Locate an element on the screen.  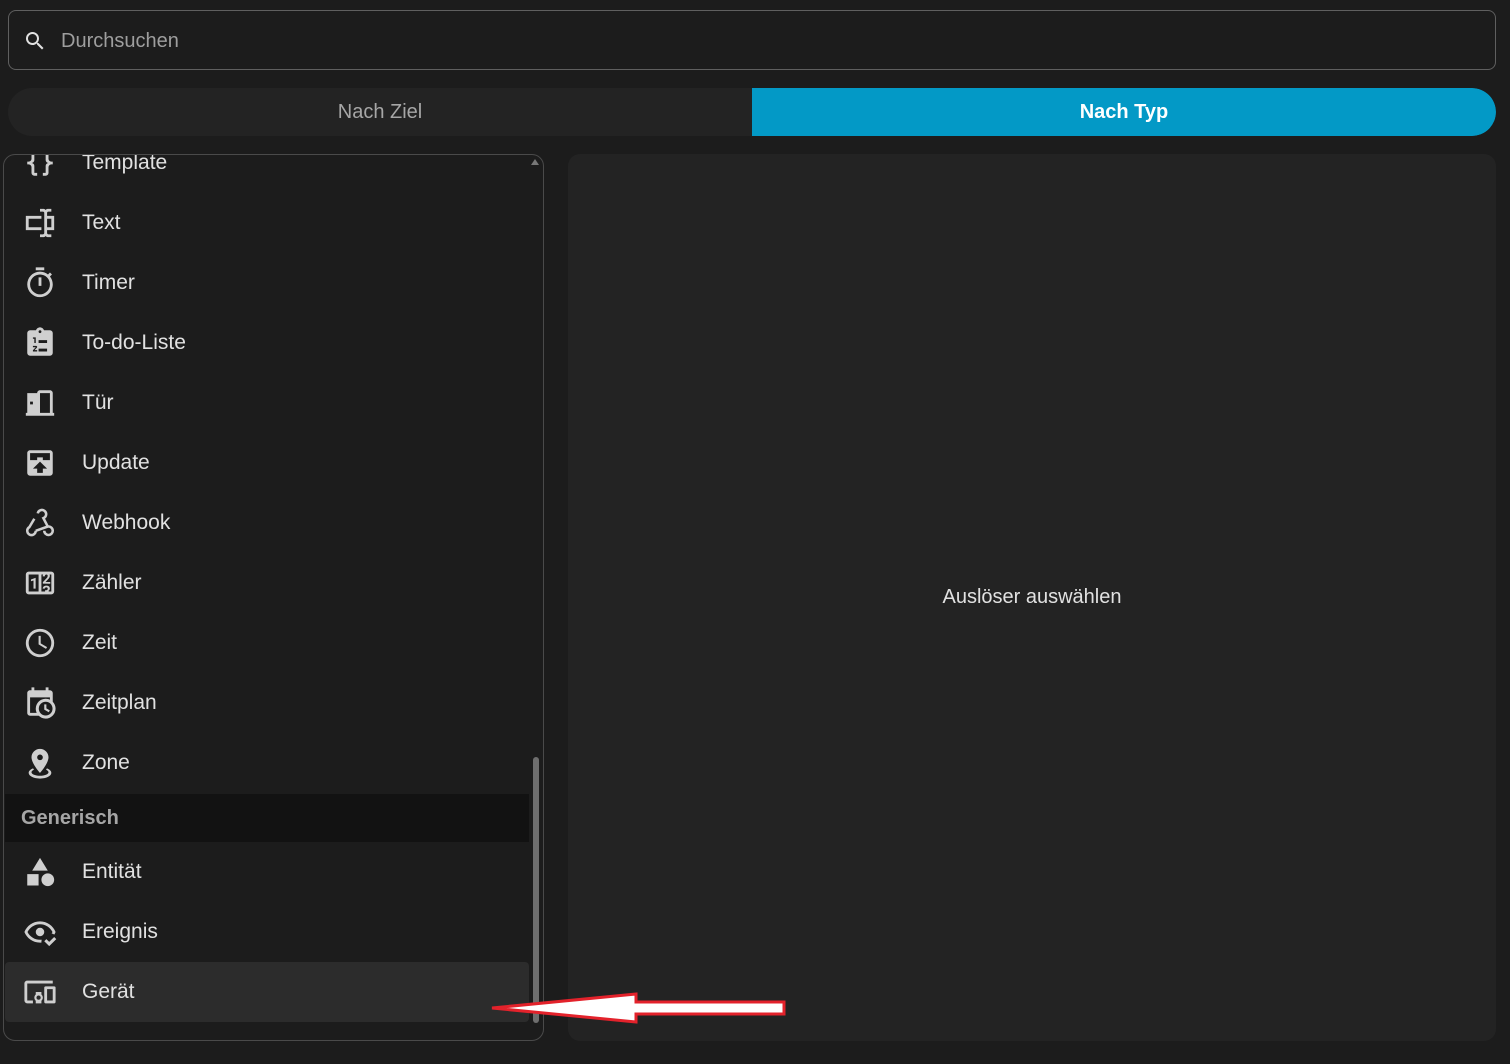
list-item-label: Timer is located at coordinates (108, 282).